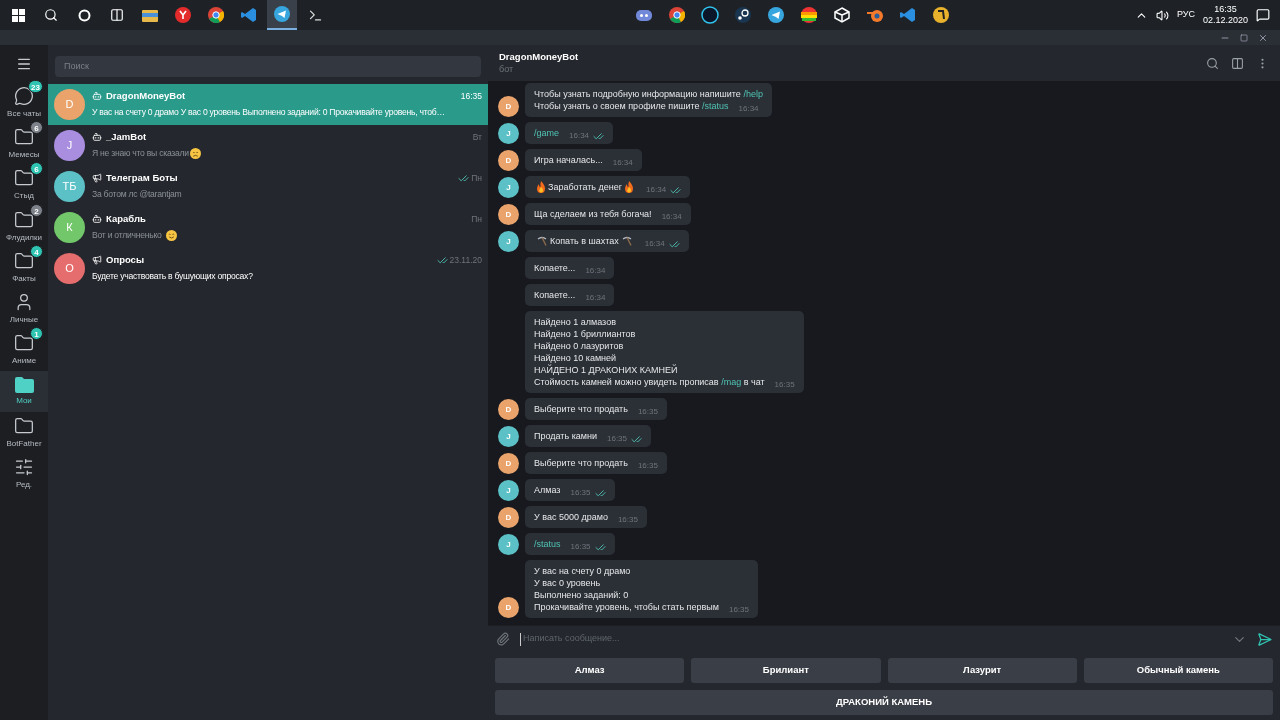 This screenshot has width=1280, height=720. Describe the element at coordinates (1212, 63) in the screenshot. I see `search-icon` at that location.